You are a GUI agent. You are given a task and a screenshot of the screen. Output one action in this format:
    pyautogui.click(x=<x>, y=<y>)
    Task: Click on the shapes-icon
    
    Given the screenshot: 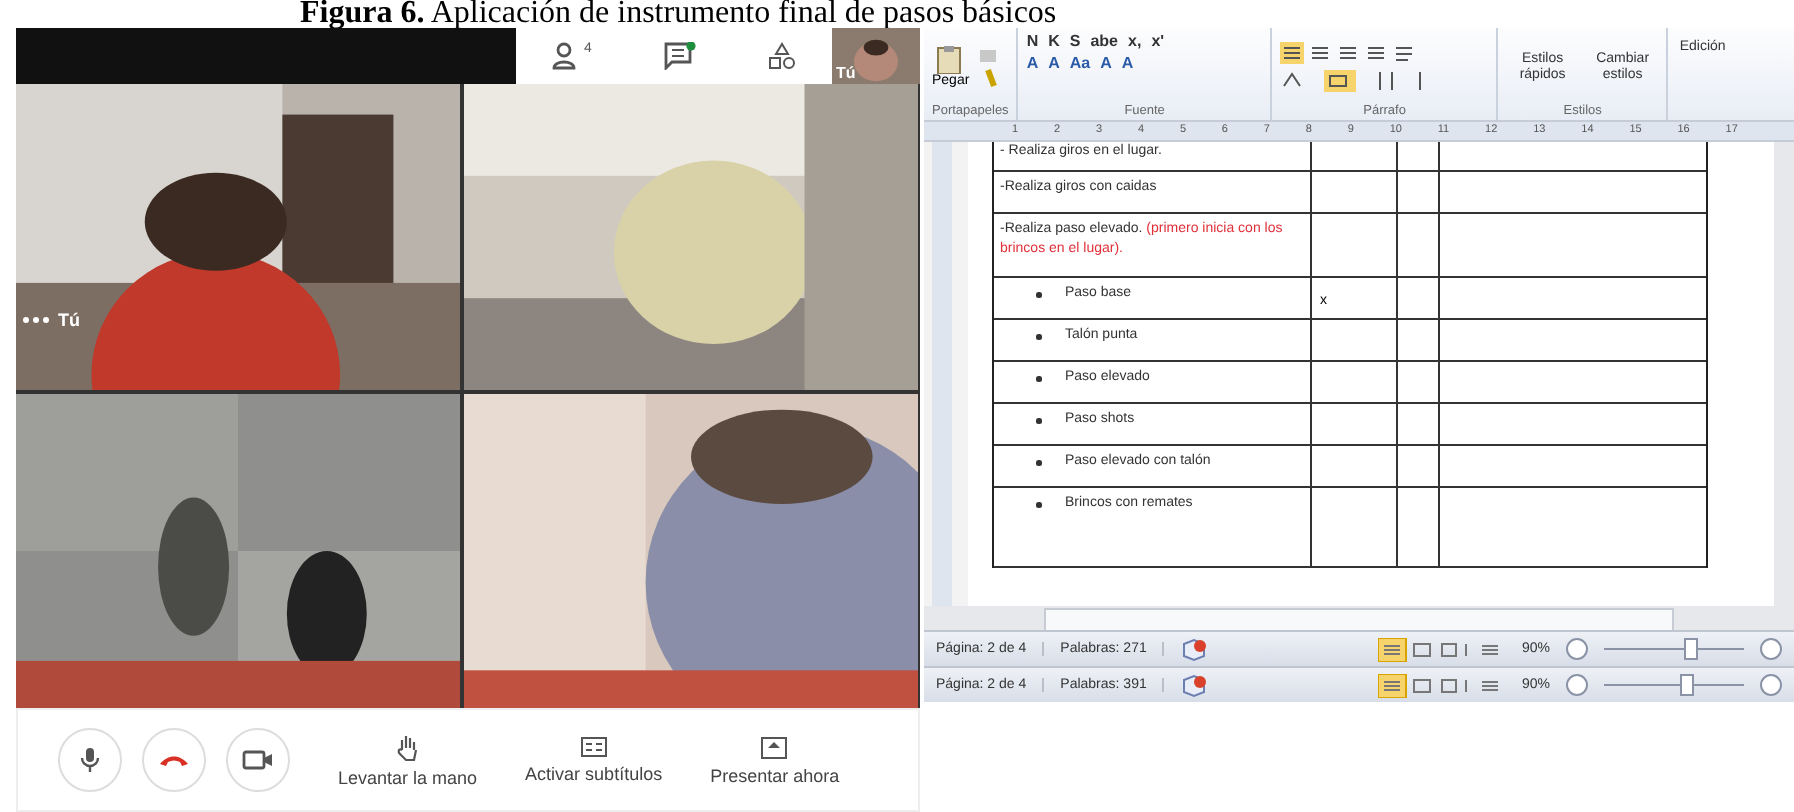 What is the action you would take?
    pyautogui.click(x=781, y=56)
    